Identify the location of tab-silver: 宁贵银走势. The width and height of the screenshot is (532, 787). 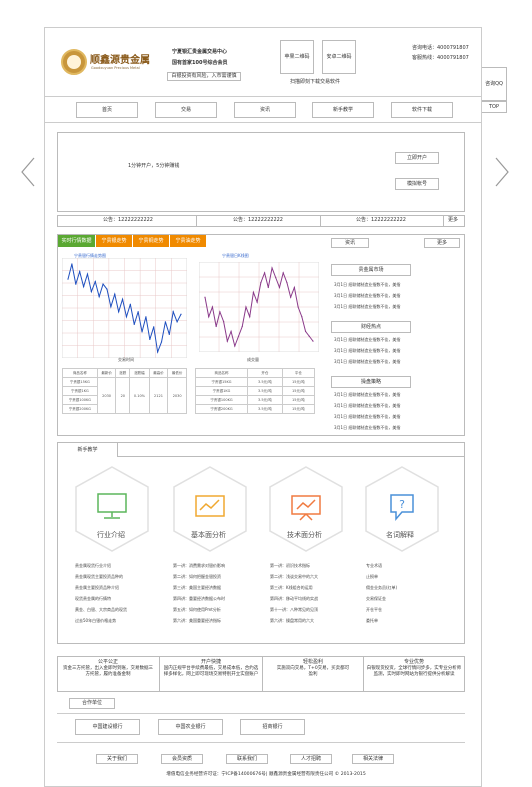
(114, 241).